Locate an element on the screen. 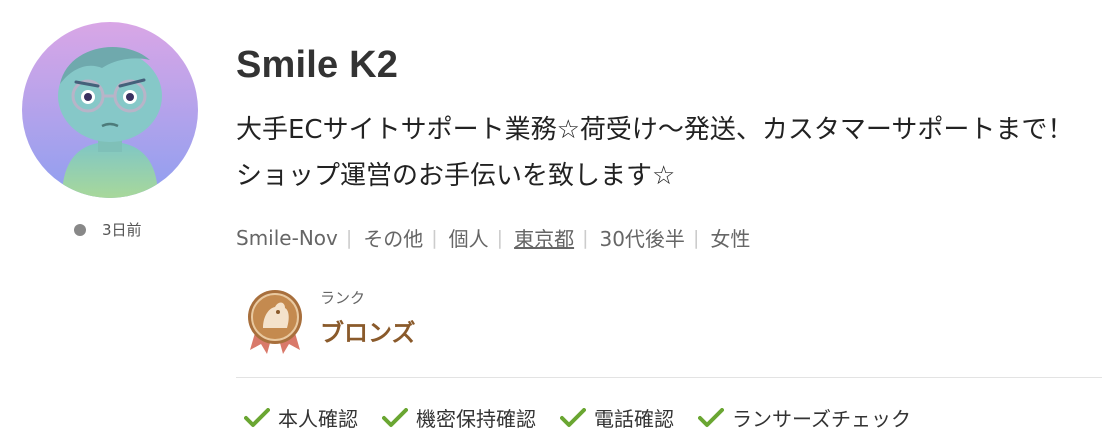  verification-label: ランサーズチェック is located at coordinates (821, 419).